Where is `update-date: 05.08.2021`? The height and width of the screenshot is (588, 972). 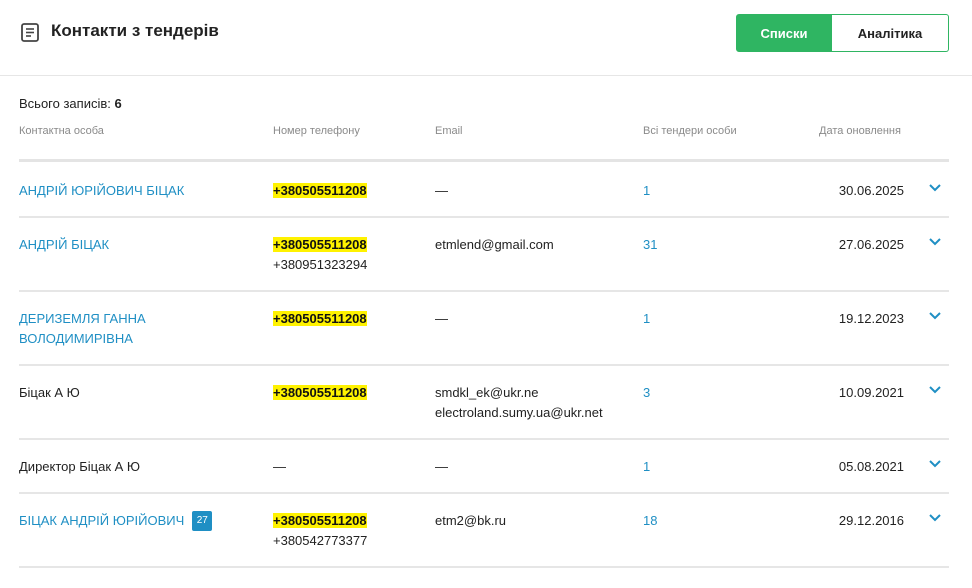 update-date: 05.08.2021 is located at coordinates (871, 466).